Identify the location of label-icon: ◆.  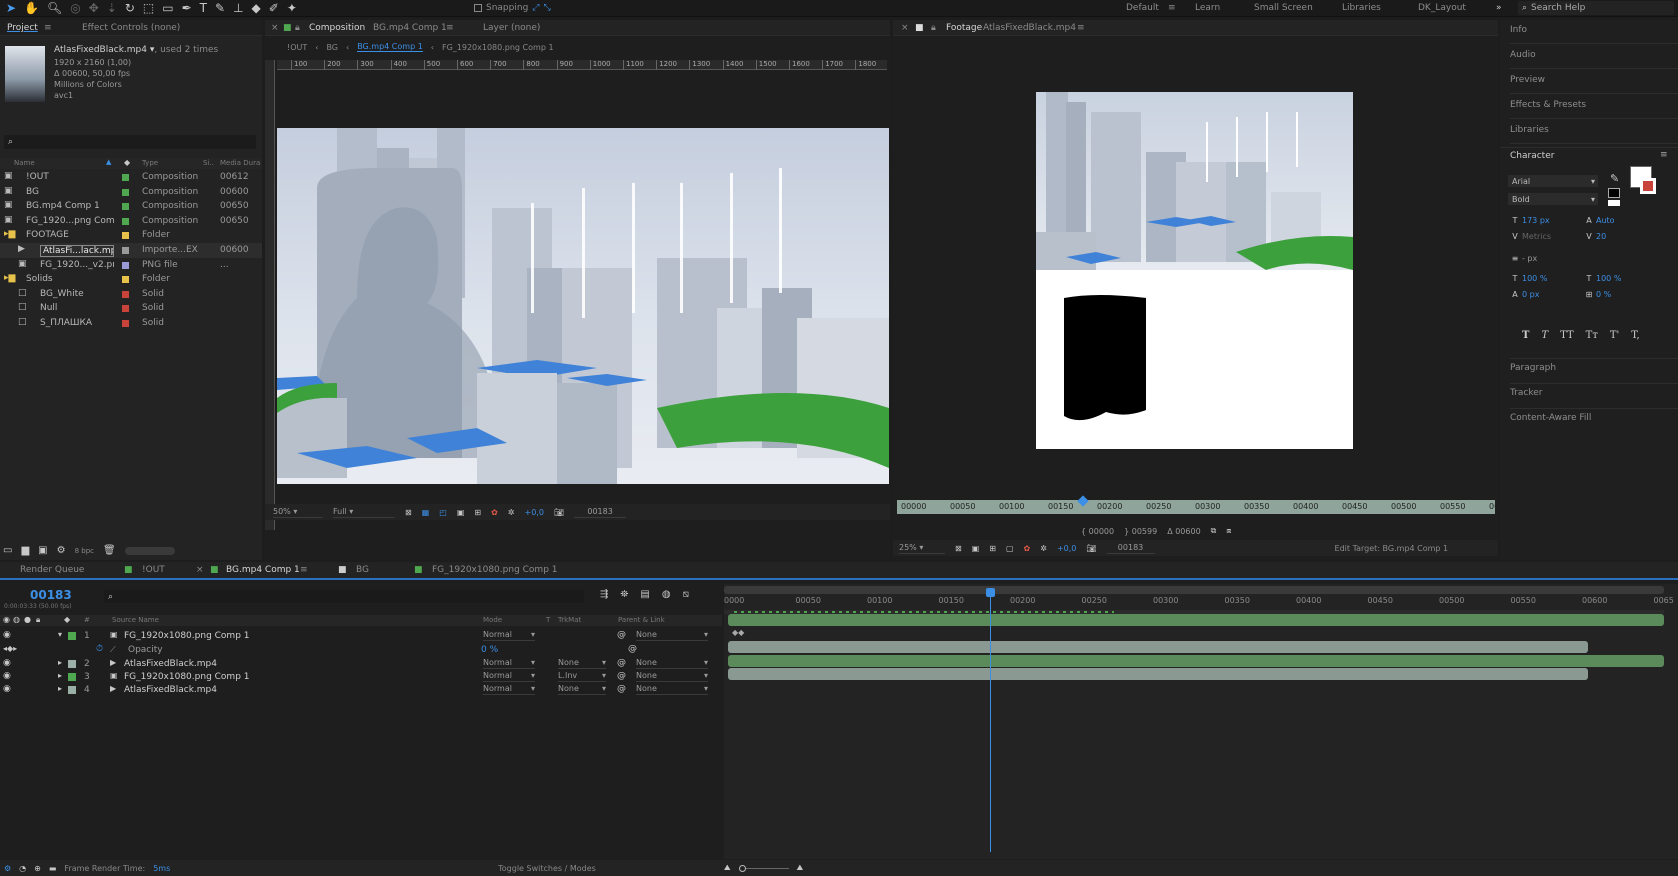
(127, 162).